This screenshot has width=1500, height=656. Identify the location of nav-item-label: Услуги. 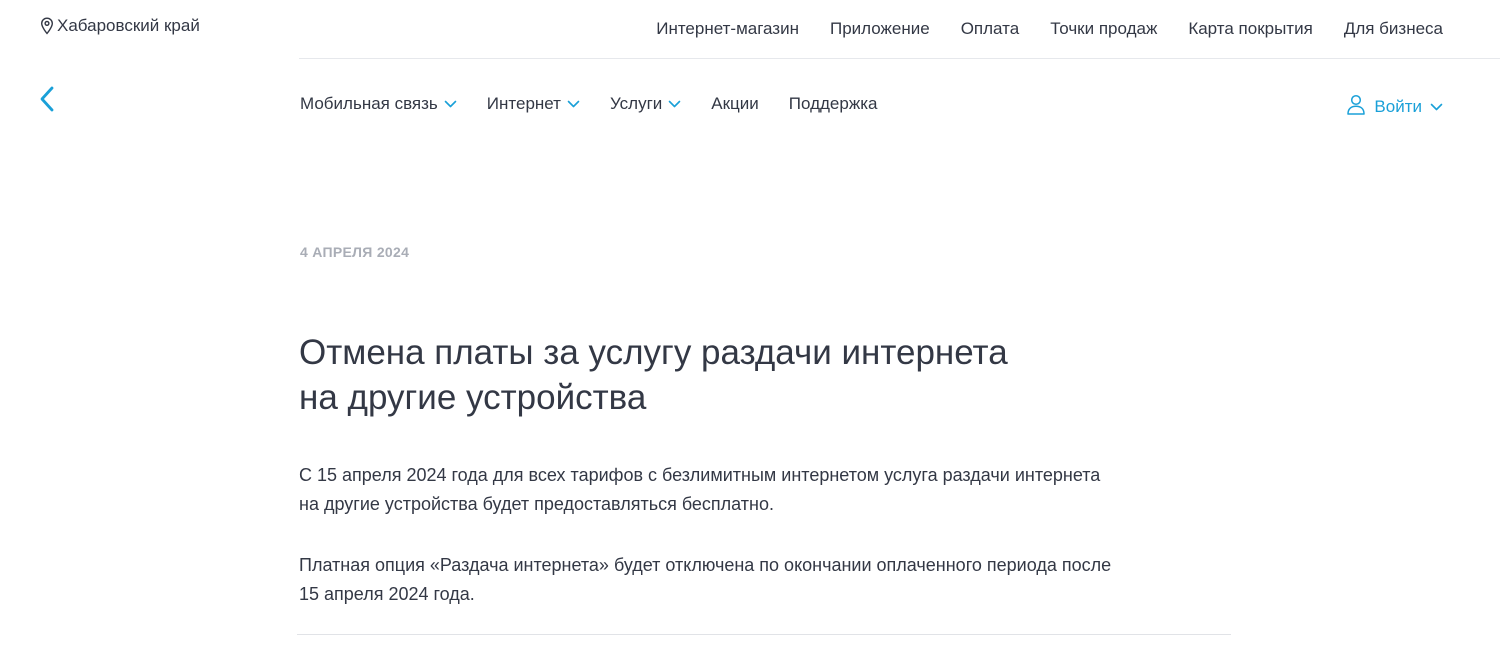
(636, 103).